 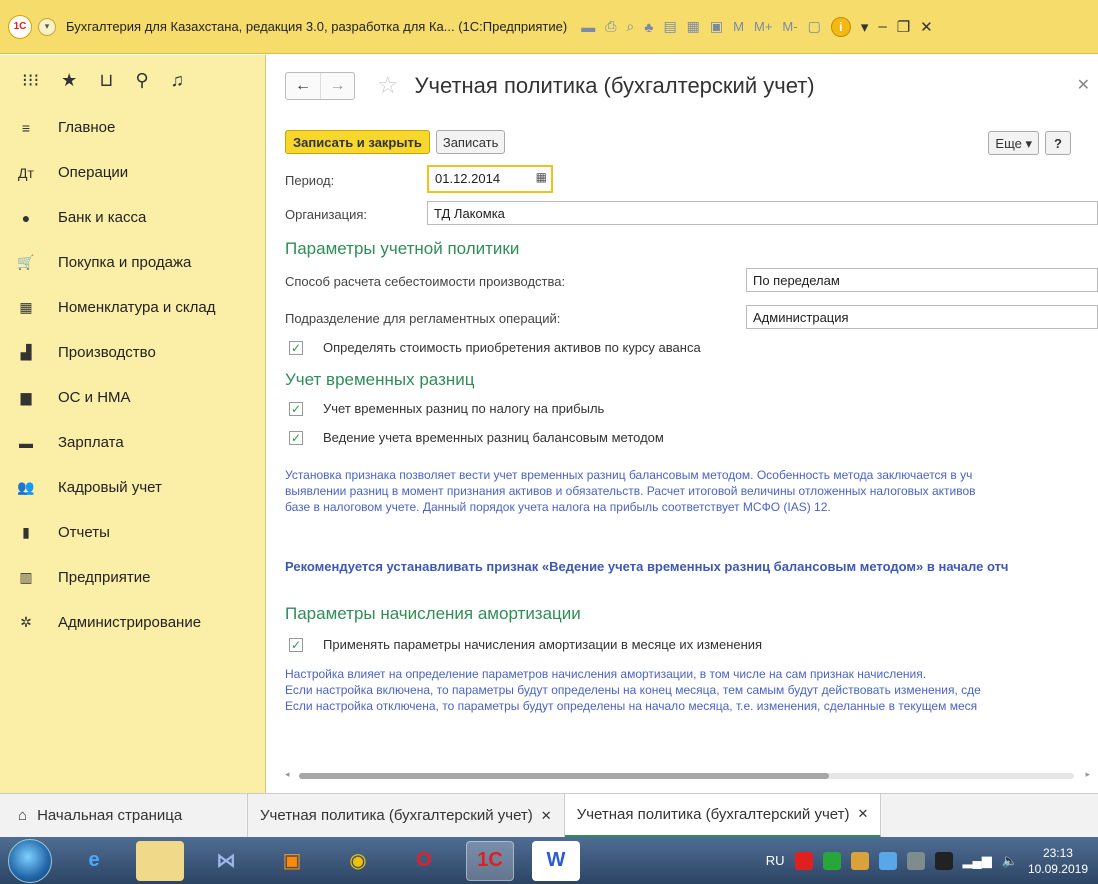 What do you see at coordinates (30, 80) in the screenshot?
I see `apps-grid-icon: ⁝⁝⁝` at bounding box center [30, 80].